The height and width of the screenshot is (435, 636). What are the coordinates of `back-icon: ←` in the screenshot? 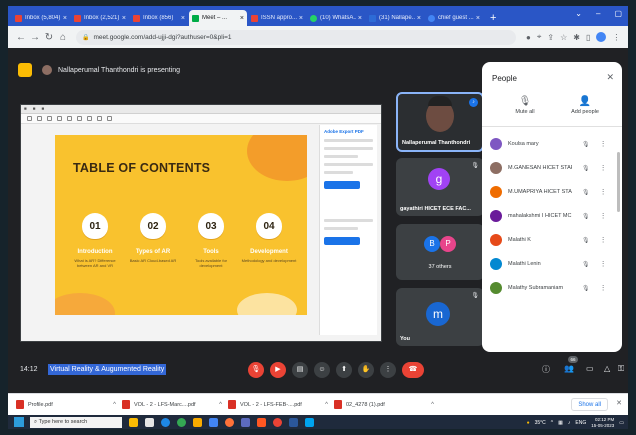 It's located at (21, 37).